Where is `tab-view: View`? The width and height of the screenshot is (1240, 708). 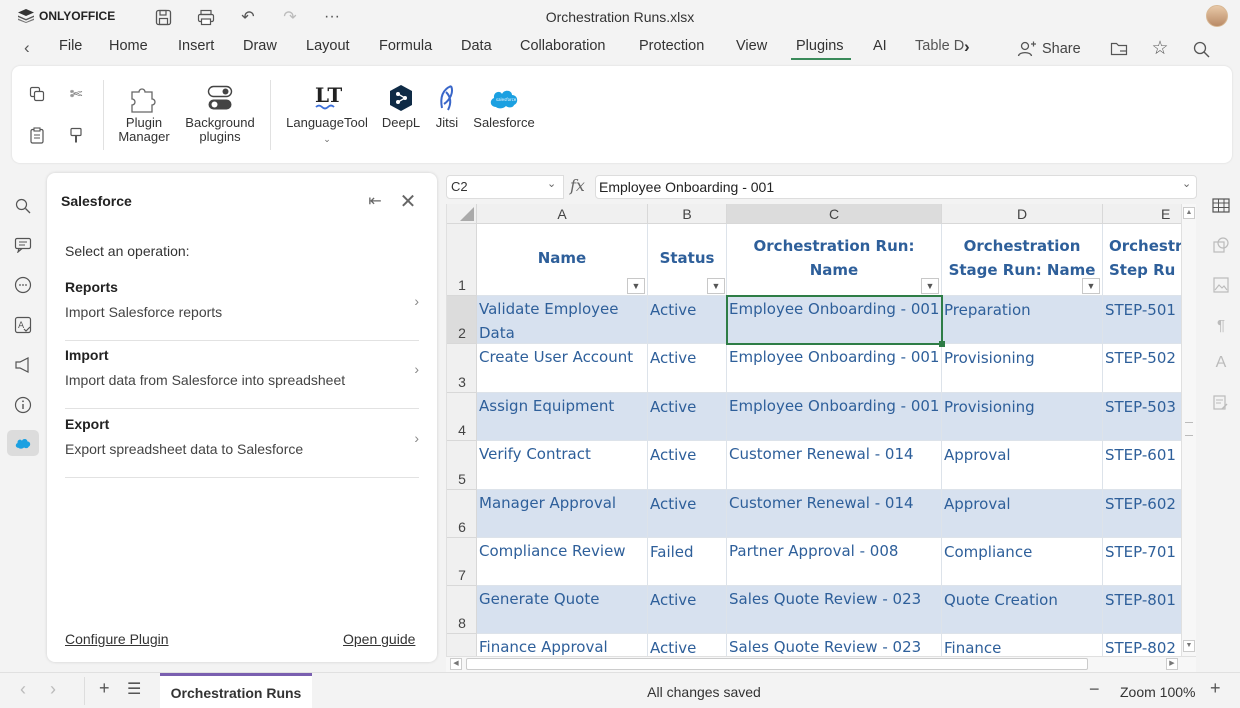
tab-view: View is located at coordinates (751, 46).